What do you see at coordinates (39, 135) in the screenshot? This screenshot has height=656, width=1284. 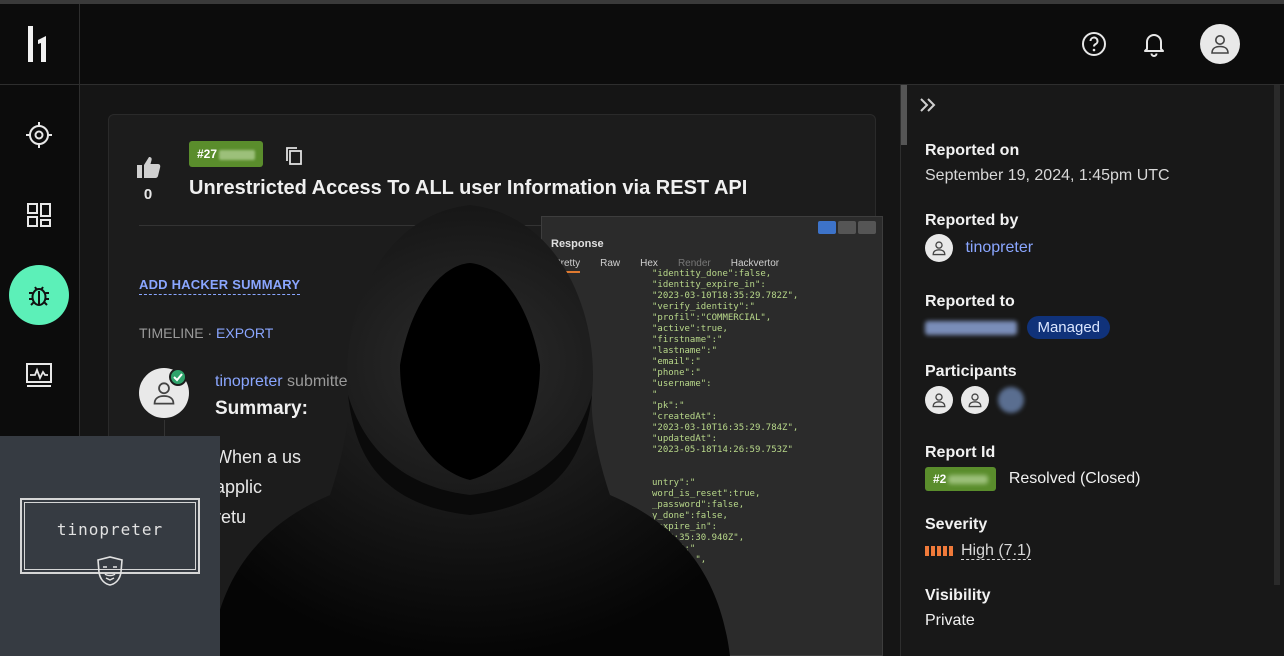 I see `target-icon` at bounding box center [39, 135].